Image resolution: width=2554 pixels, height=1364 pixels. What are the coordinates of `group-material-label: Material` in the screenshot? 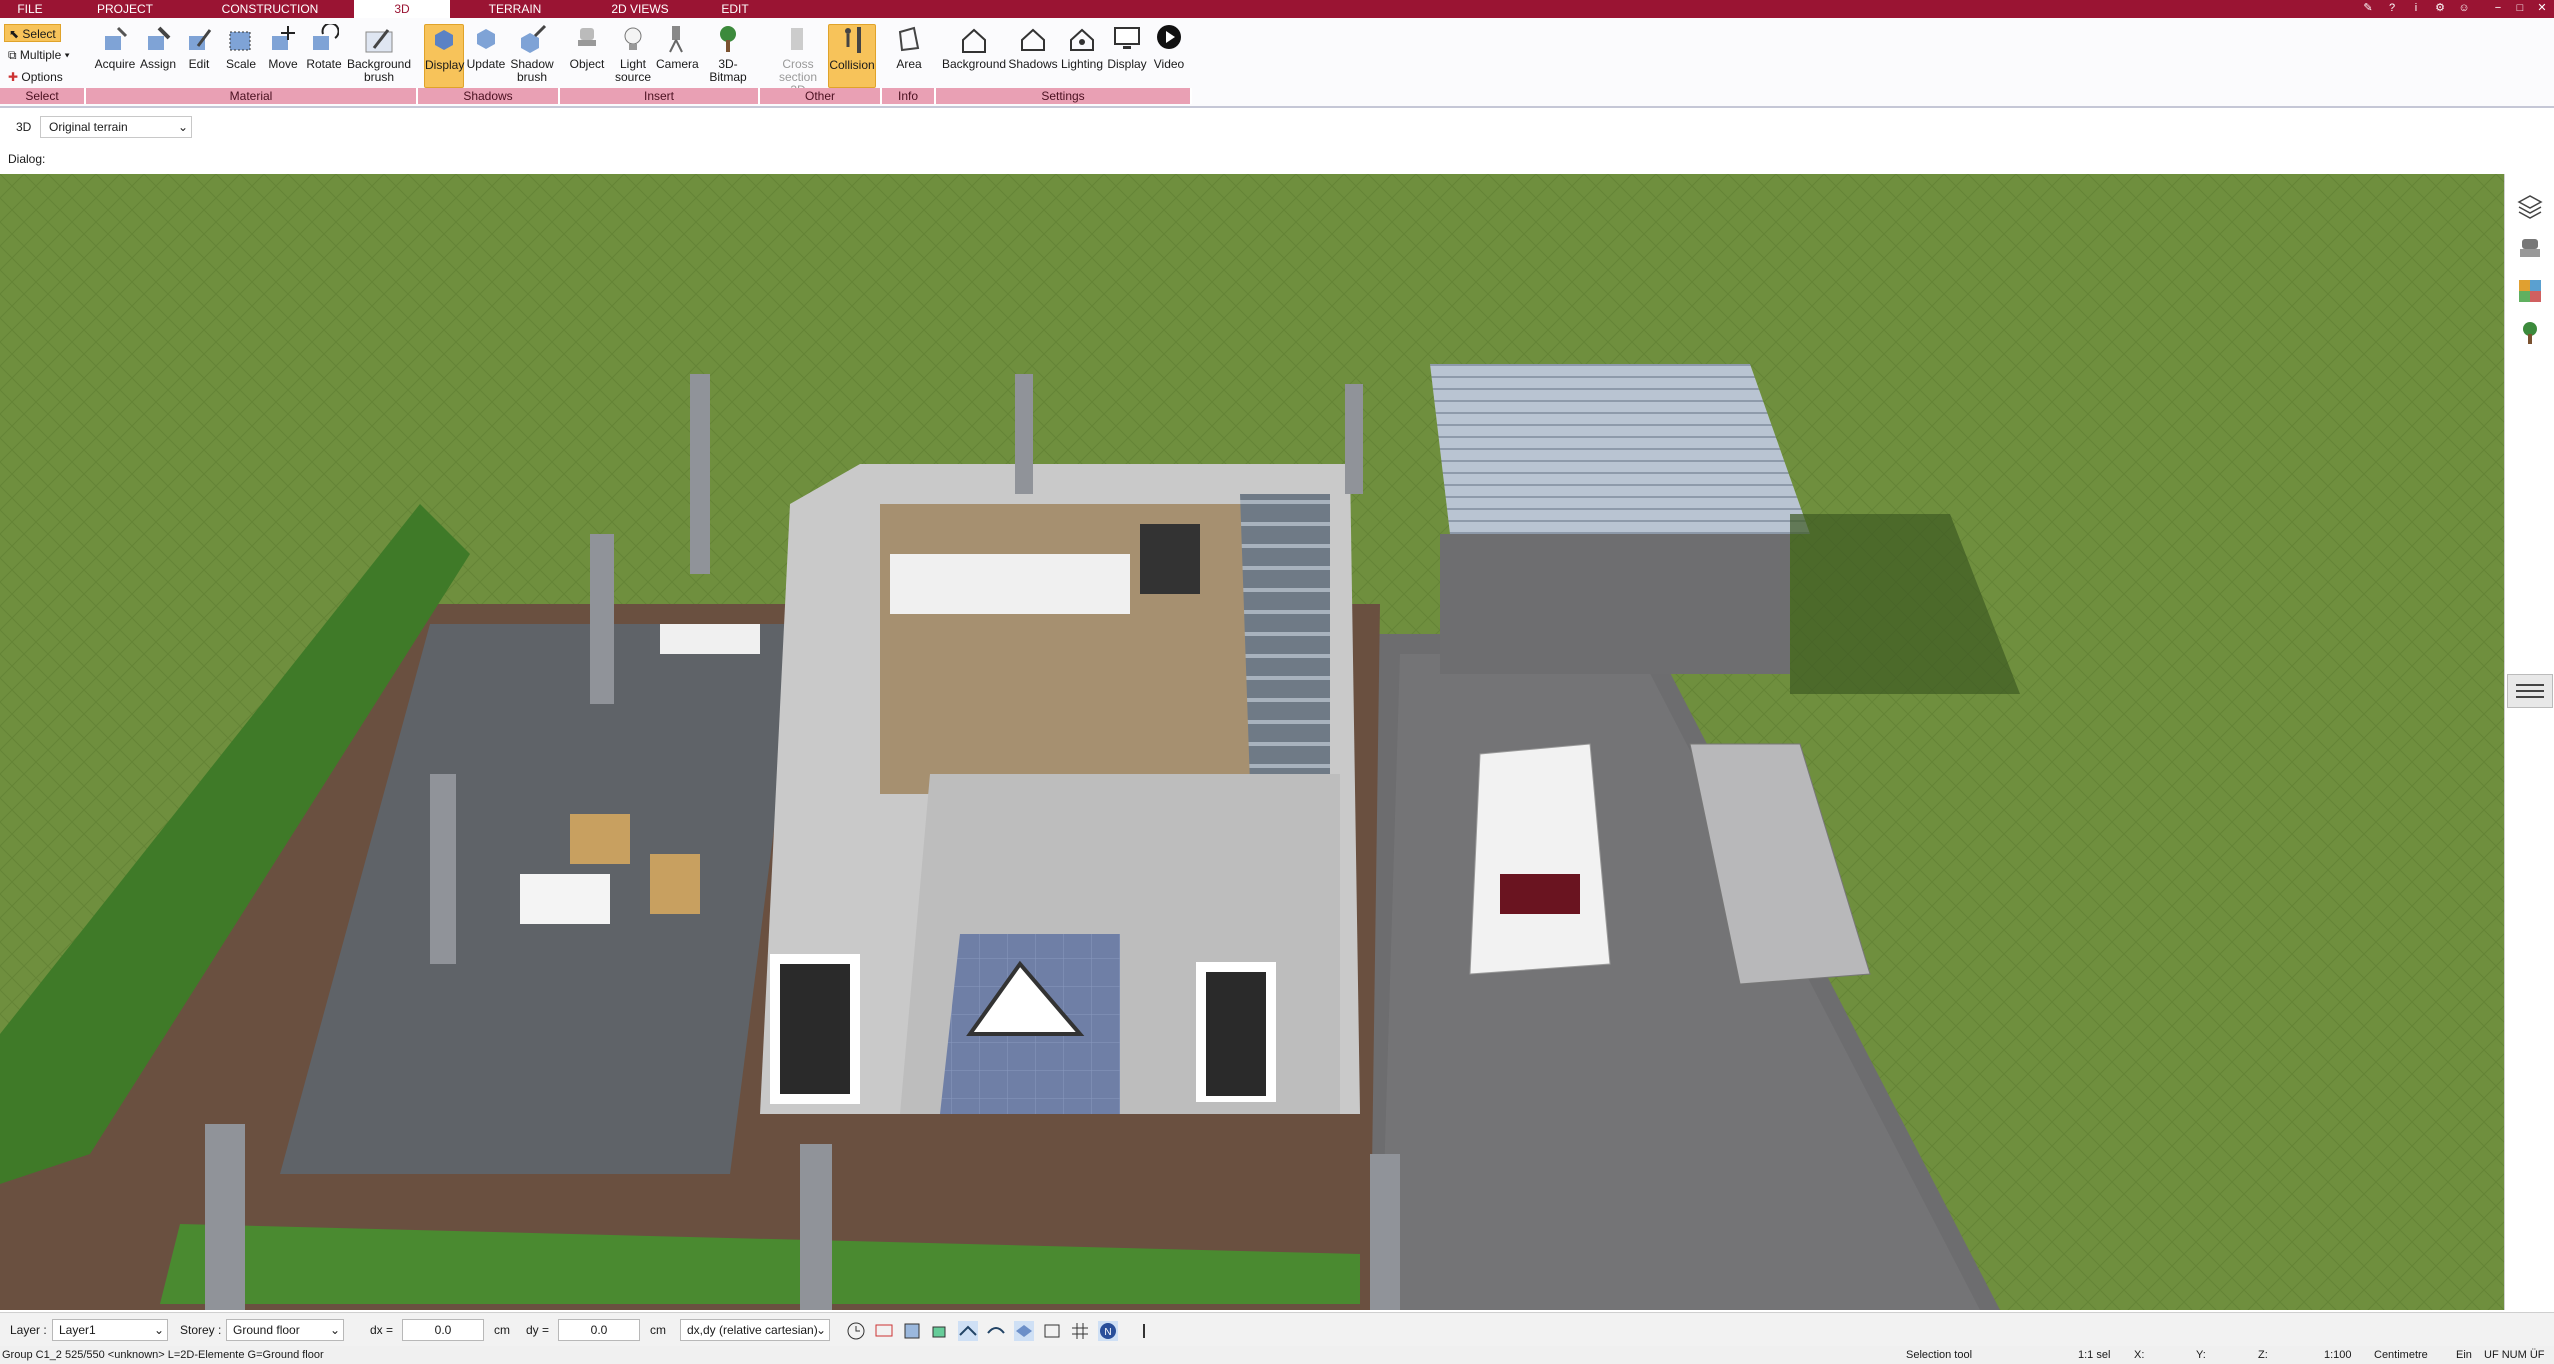 It's located at (252, 96).